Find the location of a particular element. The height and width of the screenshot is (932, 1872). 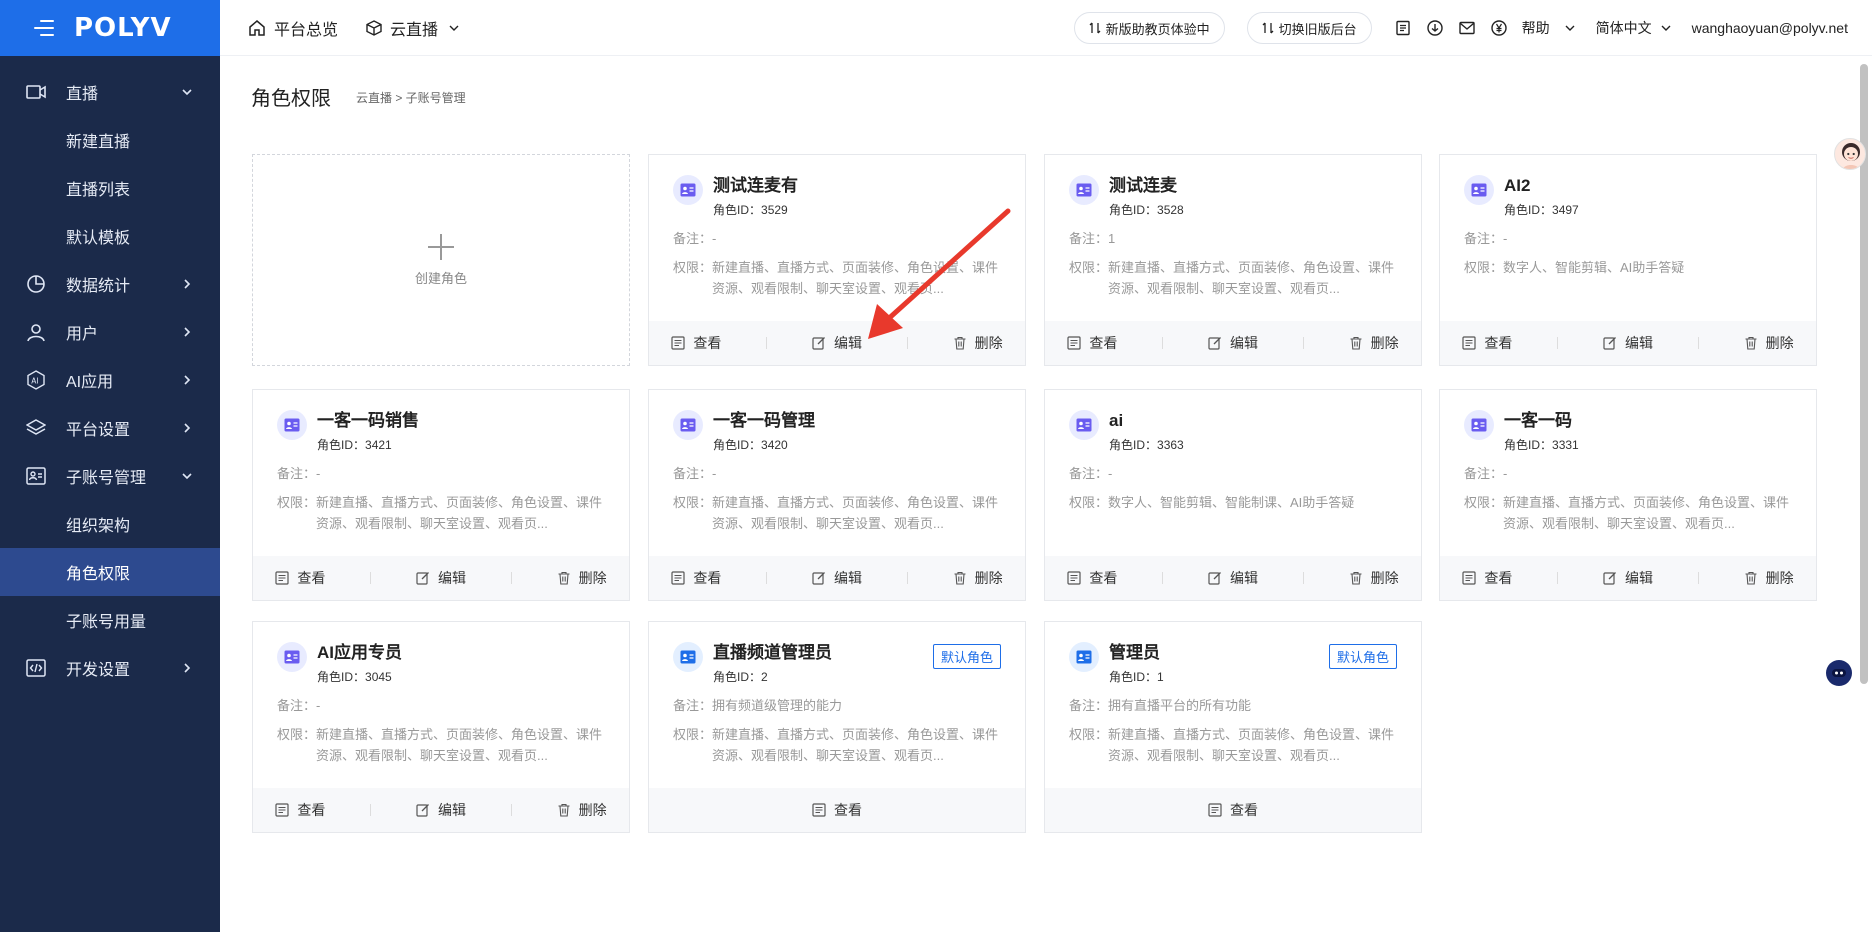

role-card-titles: 一客一码管理 角色ID：3420 is located at coordinates (764, 431).